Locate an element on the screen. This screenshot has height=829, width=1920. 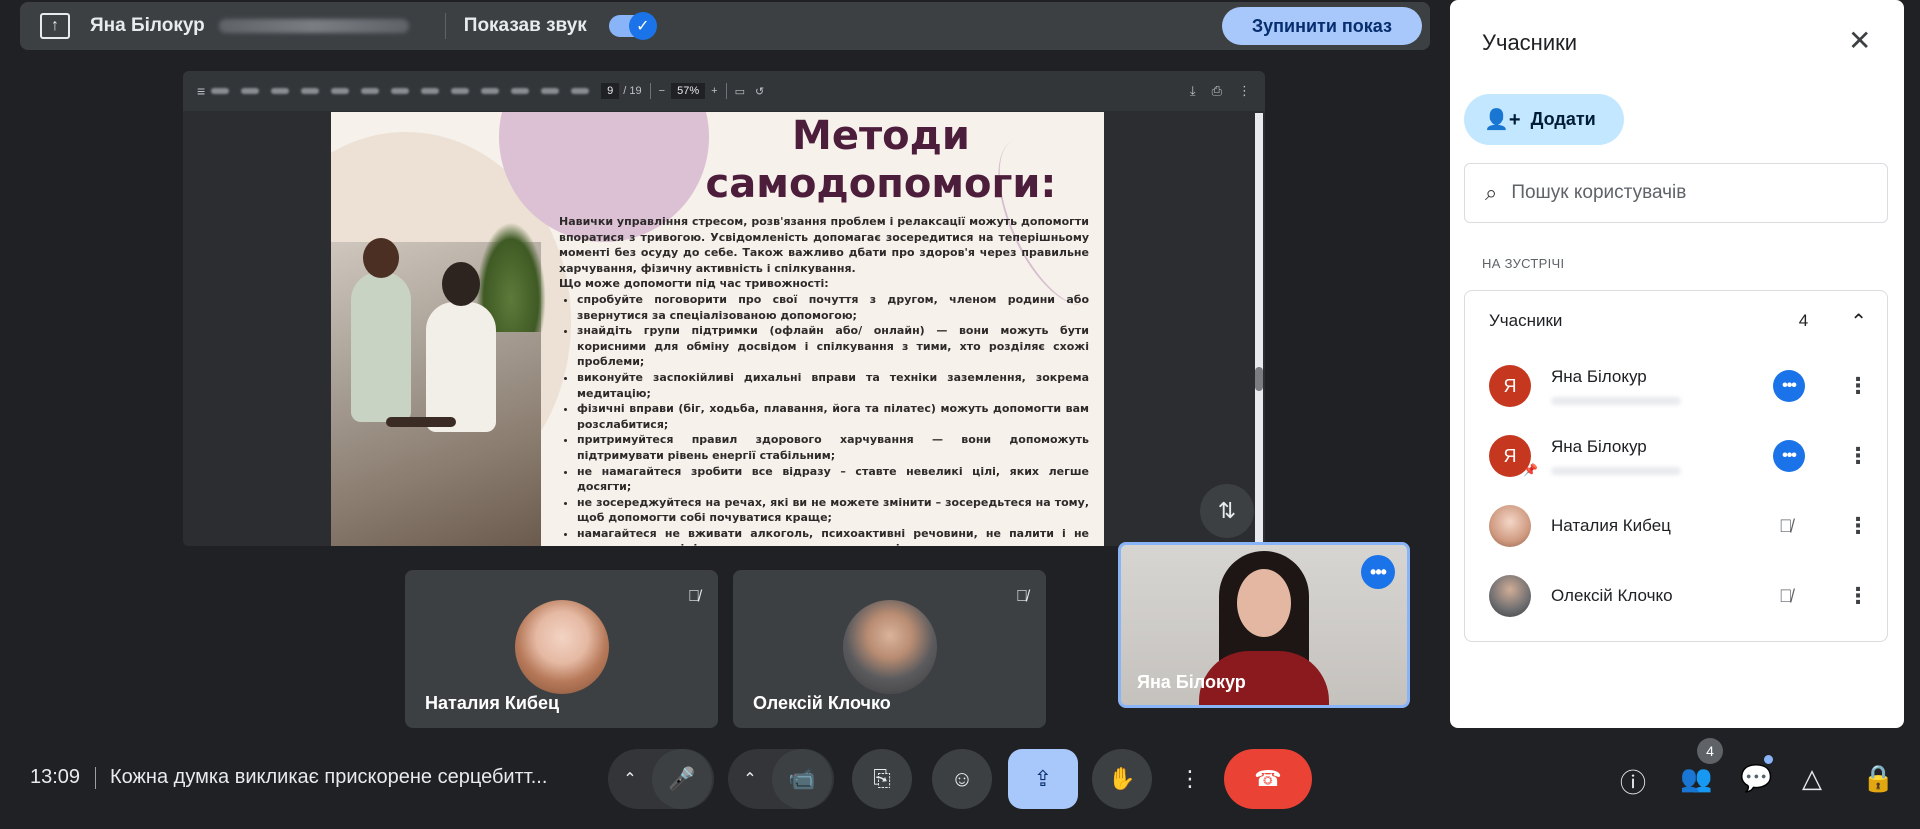
print-icon: ⎙ is located at coordinates (1217, 91).